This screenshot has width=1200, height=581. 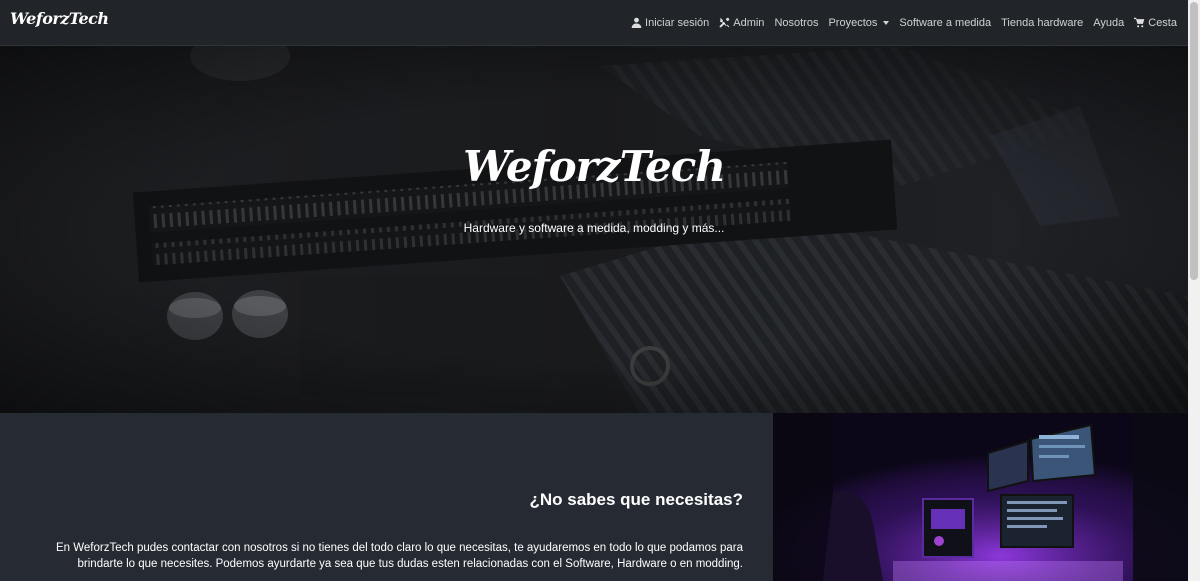 I want to click on nav-store: Tienda hardware, so click(x=1042, y=23).